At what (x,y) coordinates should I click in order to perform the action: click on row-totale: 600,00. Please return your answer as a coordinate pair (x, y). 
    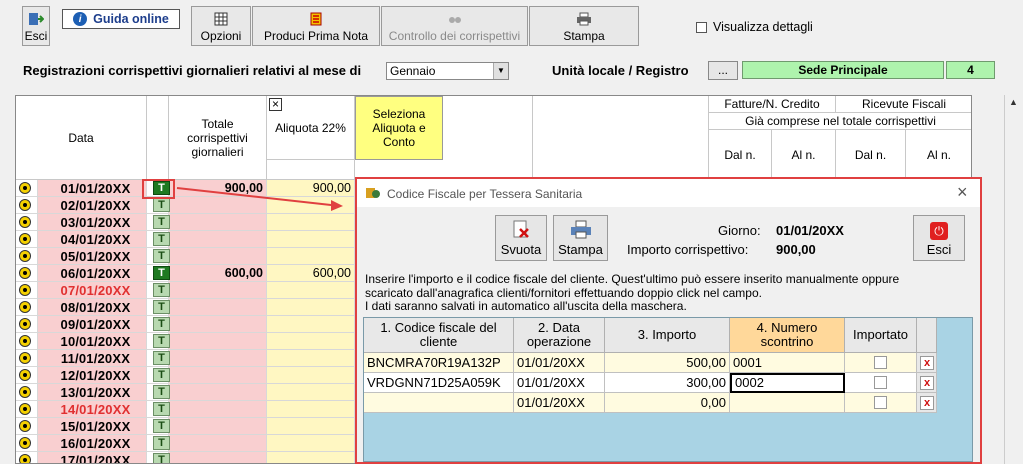
    Looking at the image, I should click on (216, 273).